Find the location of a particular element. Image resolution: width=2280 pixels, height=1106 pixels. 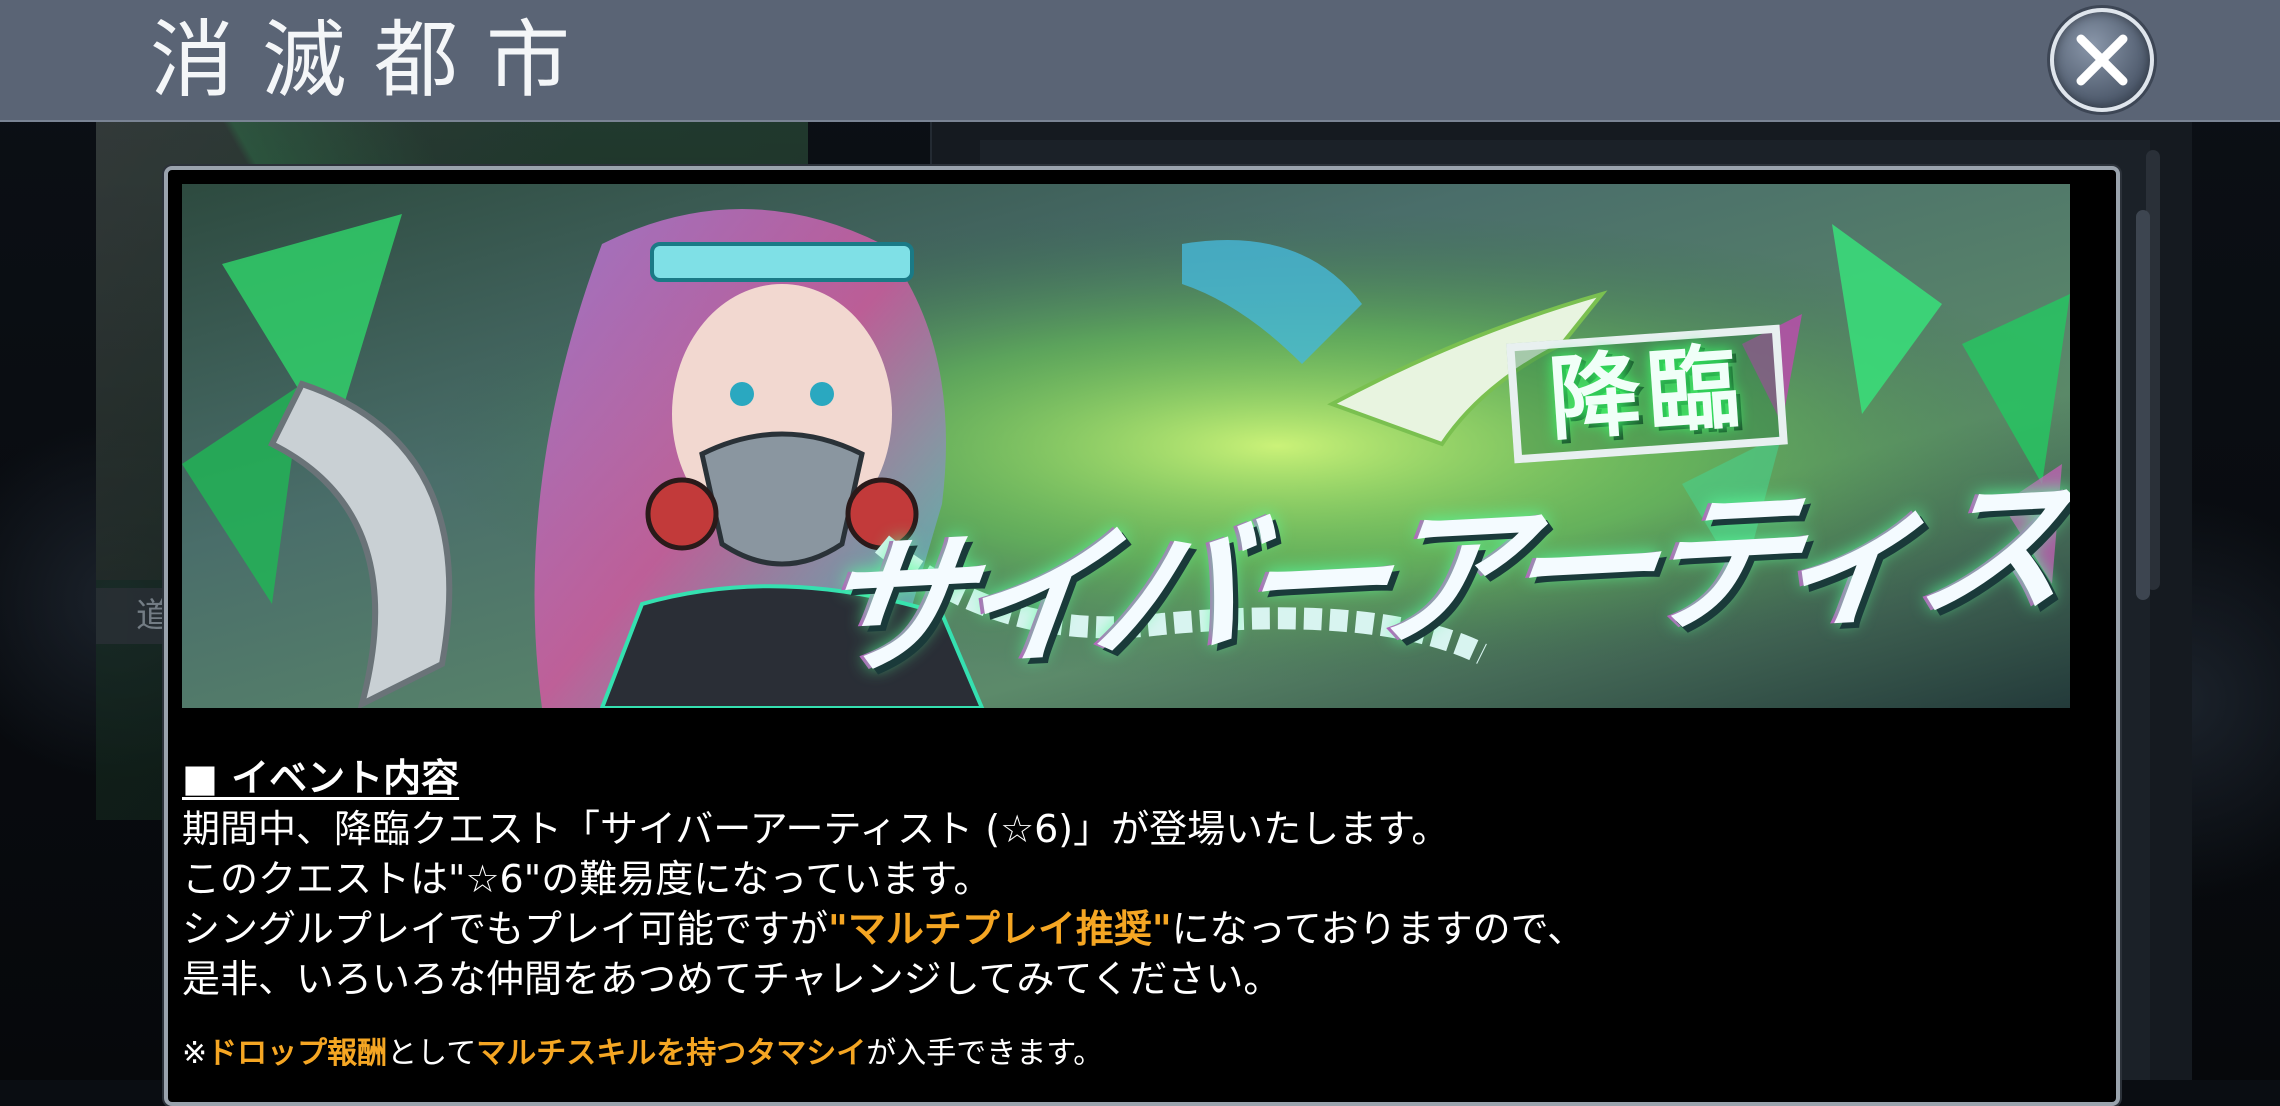

multi-skill-tamashii-highlight: マルチスキルを持つタマシイ is located at coordinates (671, 1053).